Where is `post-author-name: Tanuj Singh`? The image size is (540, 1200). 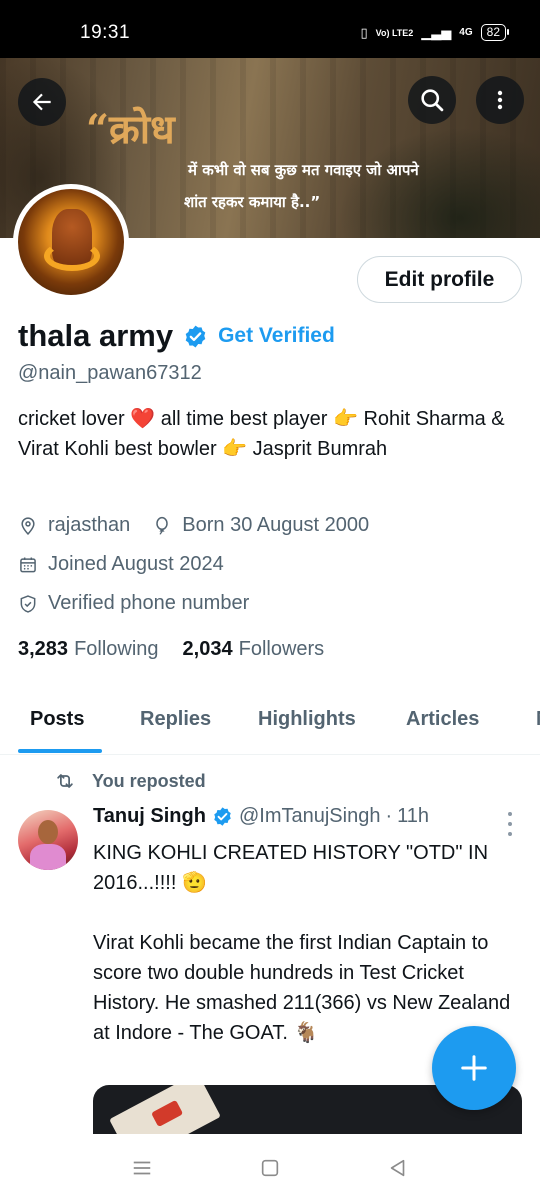 post-author-name: Tanuj Singh is located at coordinates (149, 816).